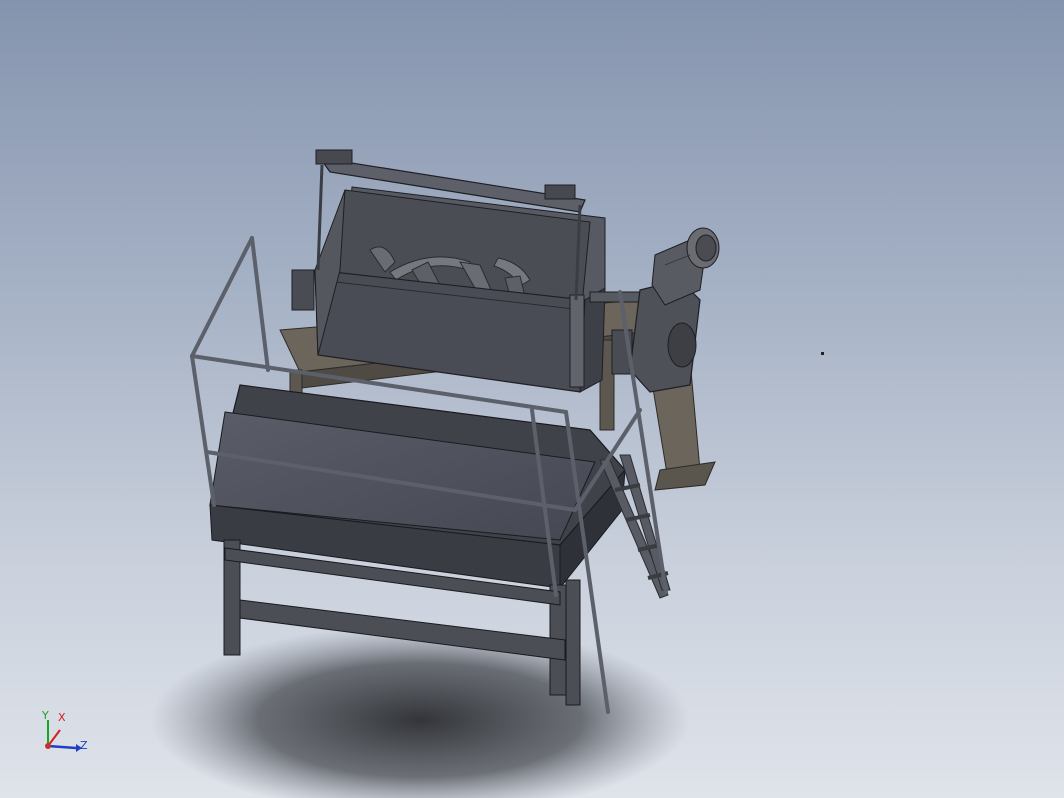 The image size is (1064, 798). What do you see at coordinates (460, 289) in the screenshot?
I see `mixing-tank` at bounding box center [460, 289].